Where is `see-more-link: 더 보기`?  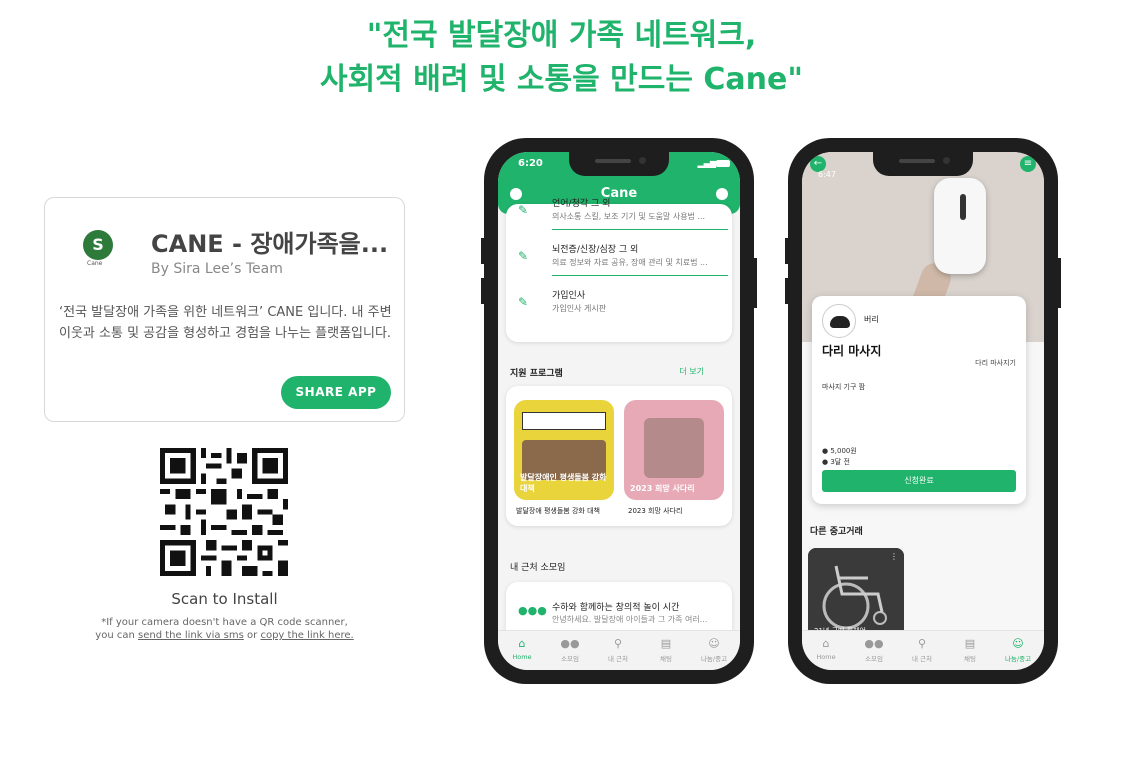 see-more-link: 더 보기 is located at coordinates (691, 371).